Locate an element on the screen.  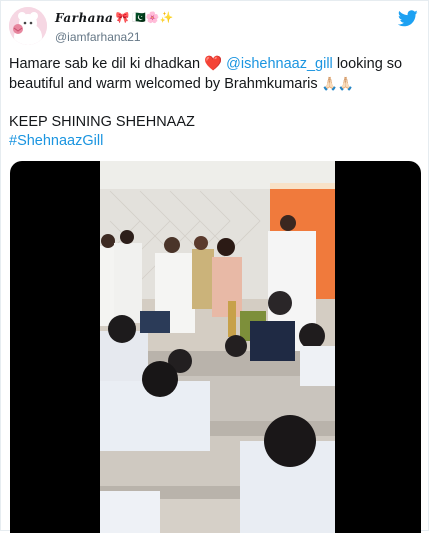
pray-emoji: 🙏🏻🙏🏻 is located at coordinates (338, 83).